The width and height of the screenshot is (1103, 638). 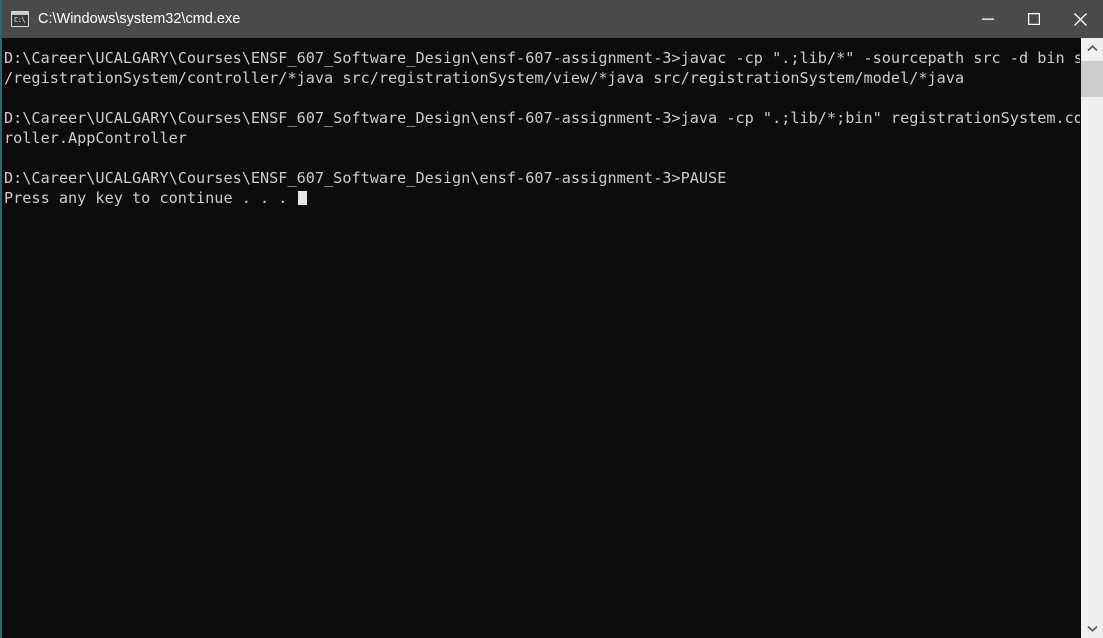 I want to click on close-button, so click(x=1080, y=19).